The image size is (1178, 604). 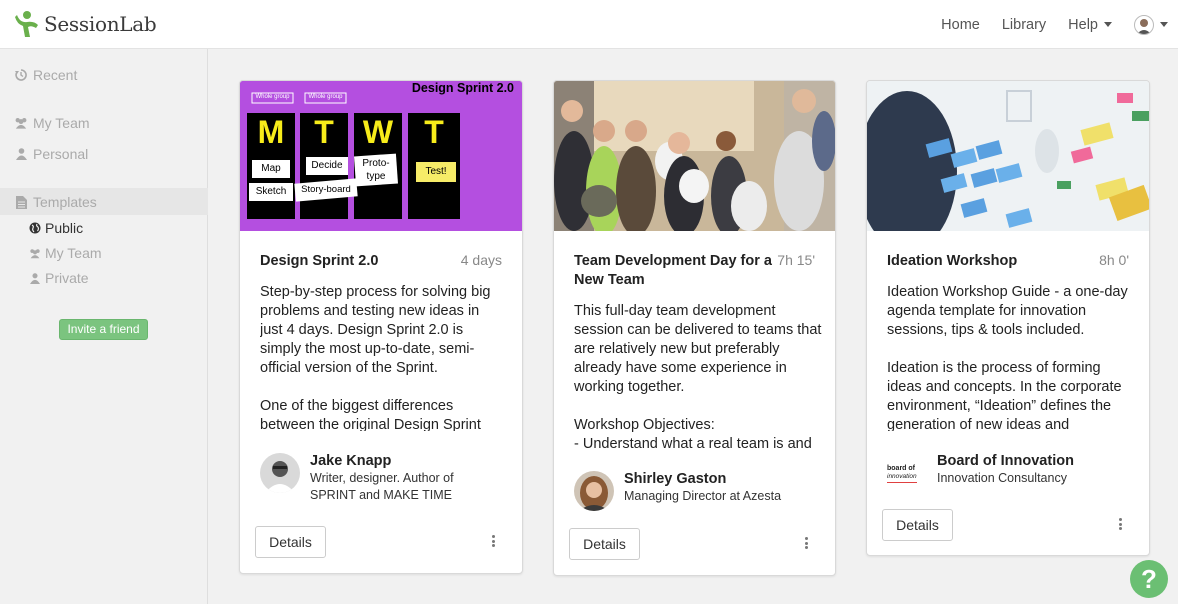 I want to click on history-icon, so click(x=21, y=75).